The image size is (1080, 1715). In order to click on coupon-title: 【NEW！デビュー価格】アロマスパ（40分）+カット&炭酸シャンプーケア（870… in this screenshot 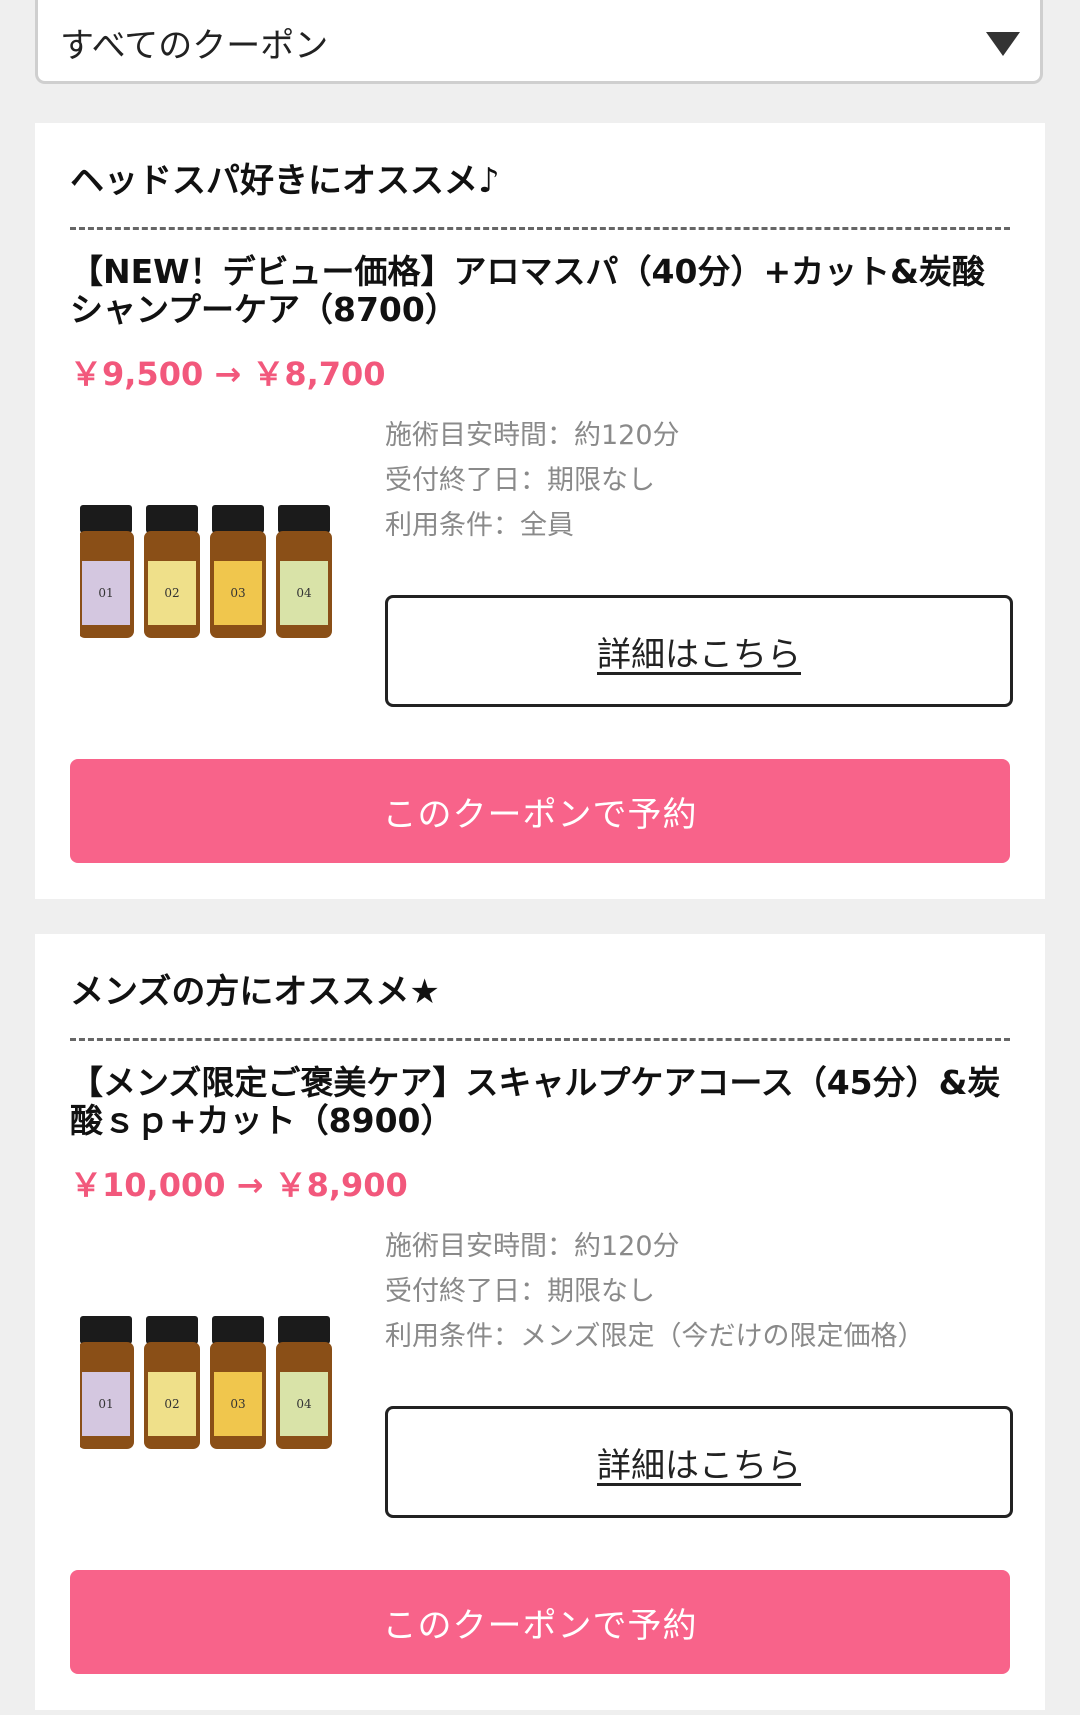, I will do `click(527, 290)`.